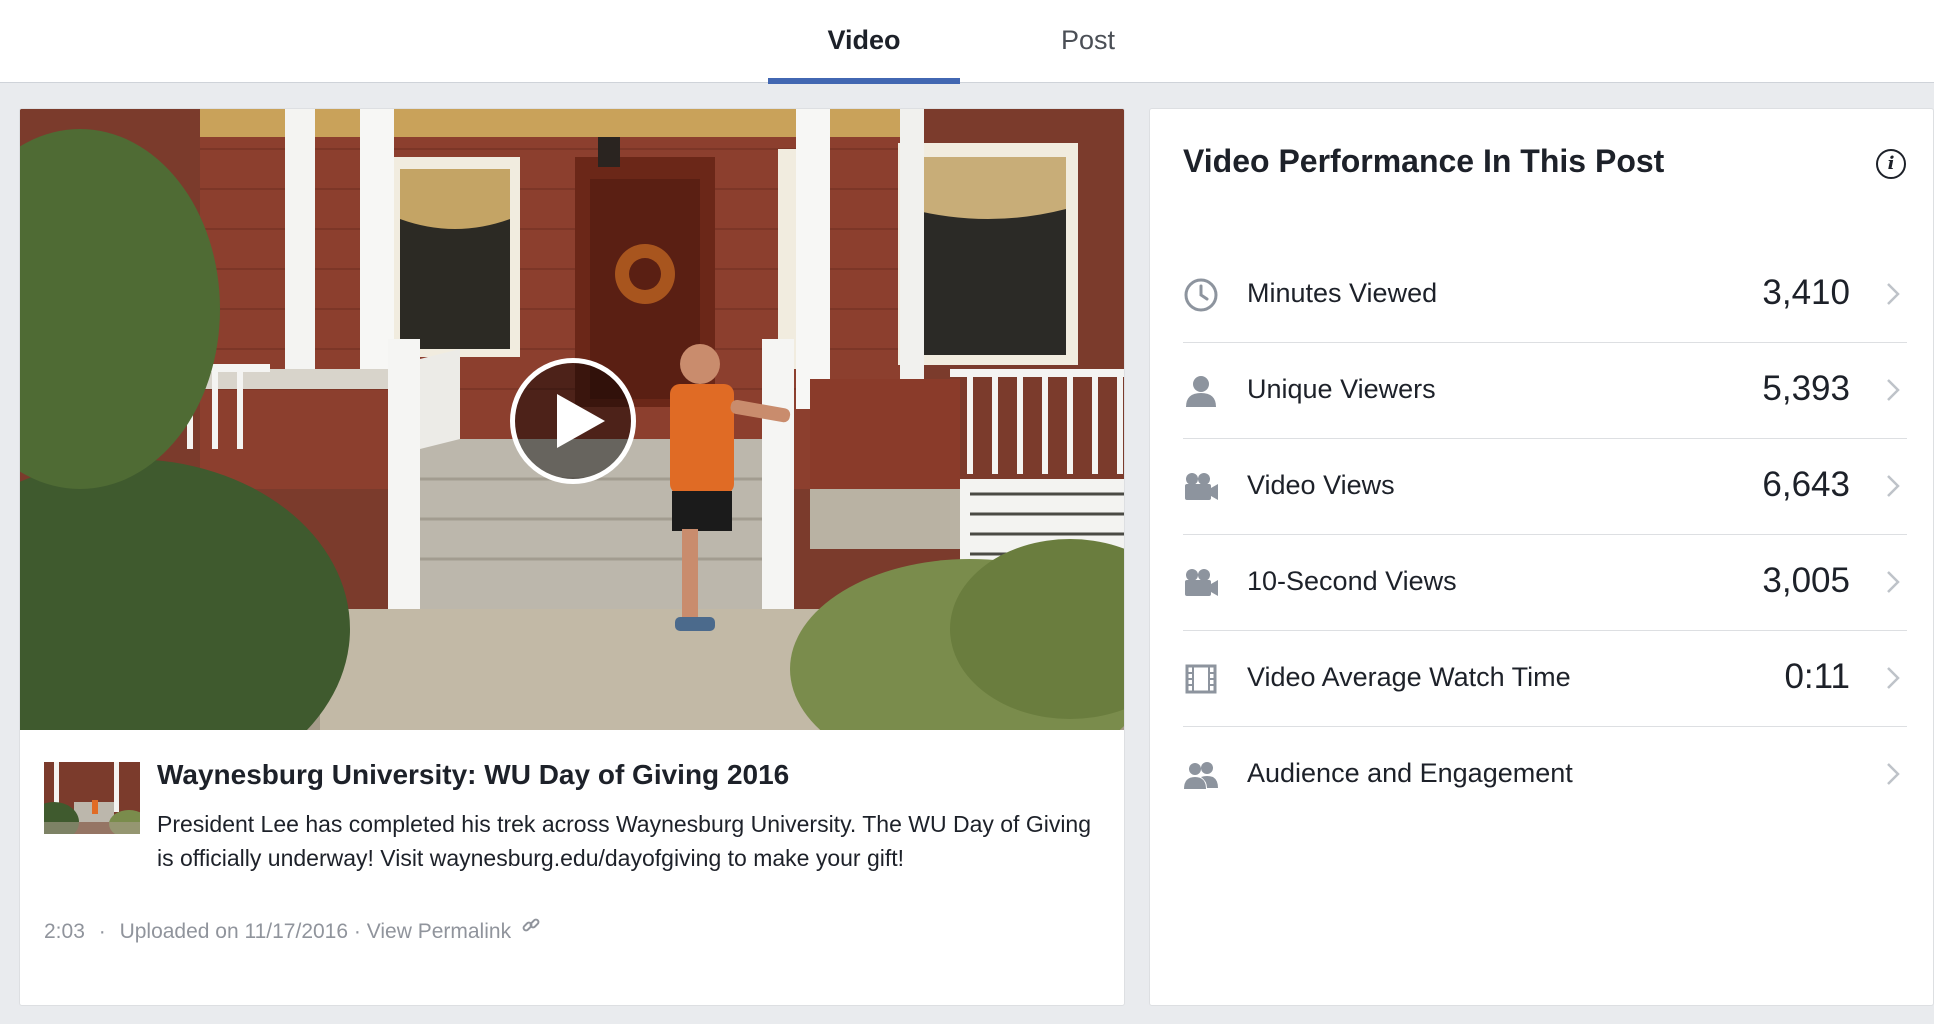  I want to click on metric-row-unique-viewers: Unique Viewers 5,393, so click(1545, 391).